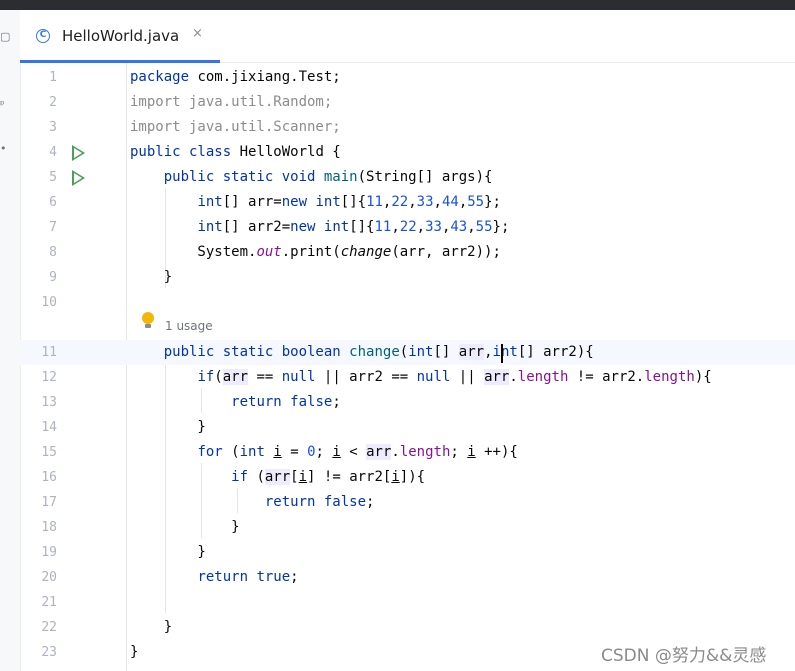  What do you see at coordinates (407, 402) in the screenshot?
I see `code-line: 13 return false;` at bounding box center [407, 402].